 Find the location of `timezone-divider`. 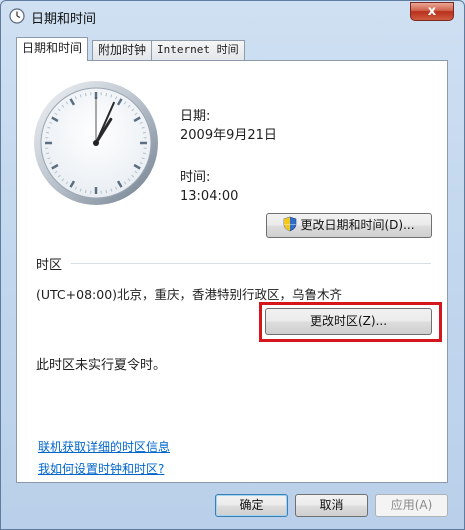

timezone-divider is located at coordinates (251, 263).